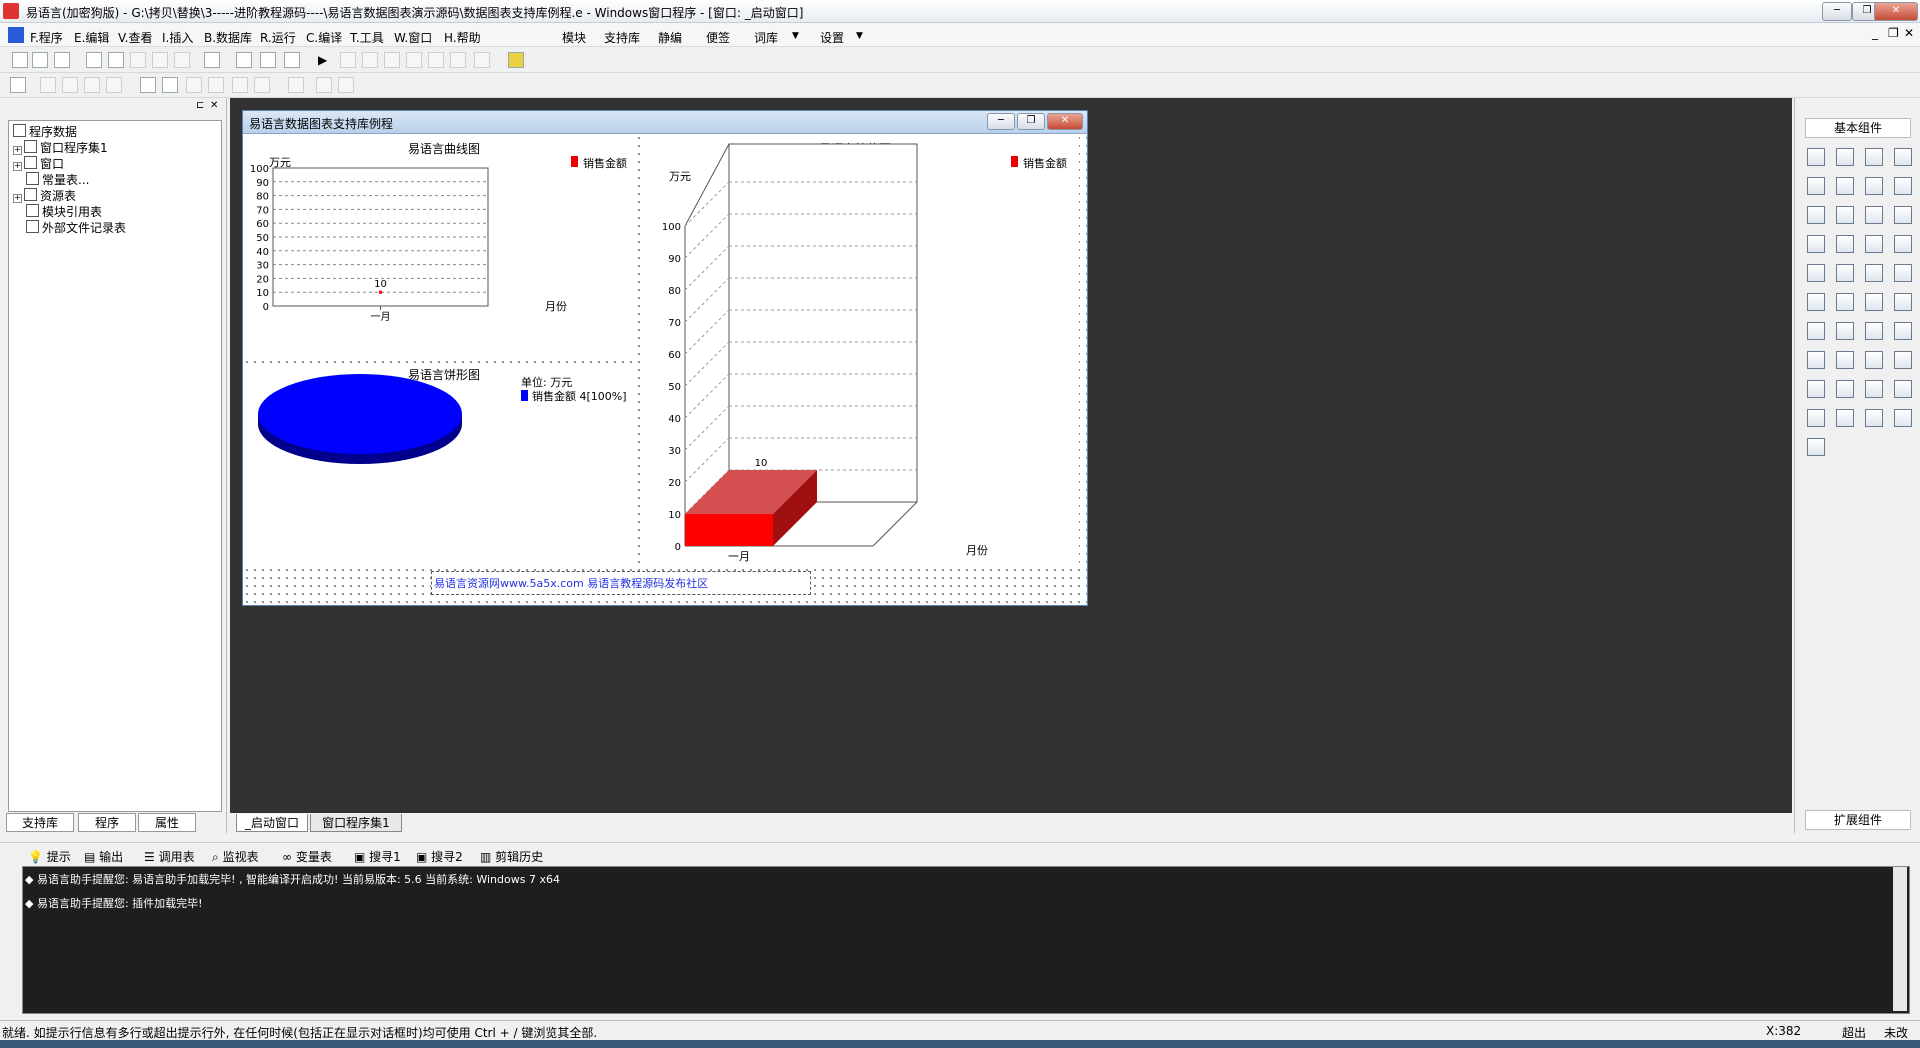 The height and width of the screenshot is (1048, 1920). I want to click on align-left-icon, so click(48, 85).